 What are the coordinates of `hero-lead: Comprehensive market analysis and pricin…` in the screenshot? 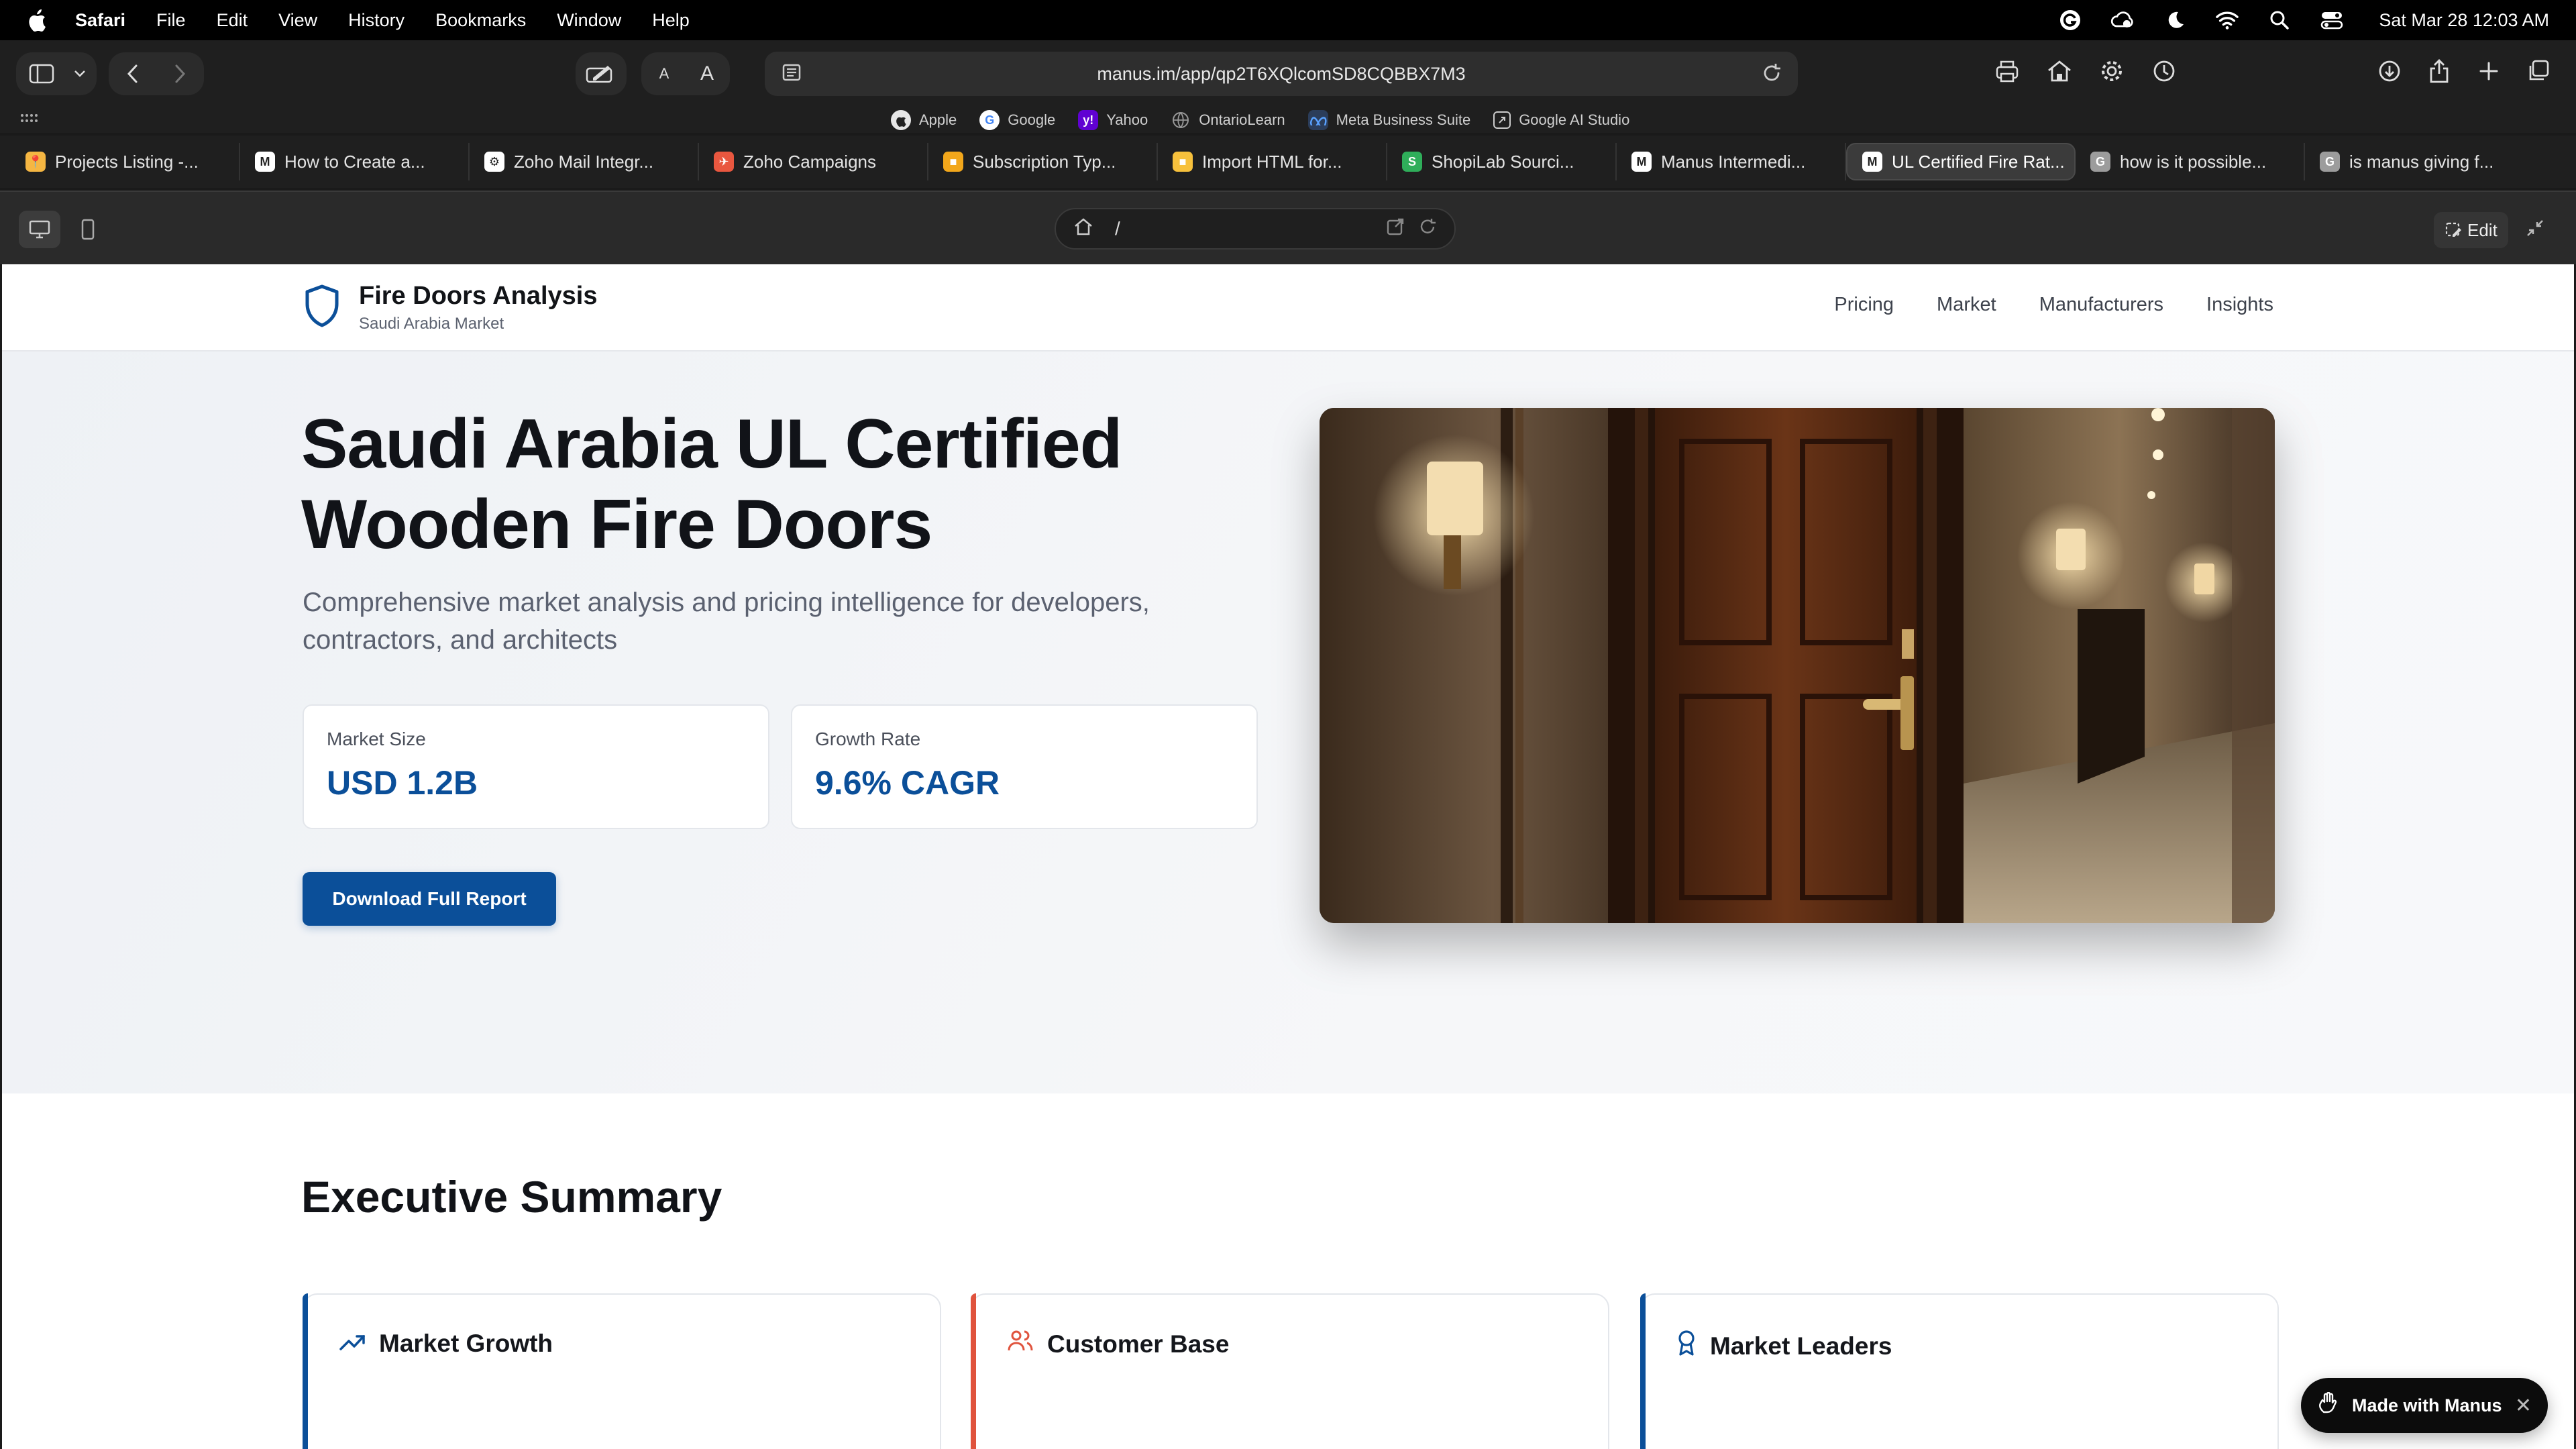 It's located at (726, 621).